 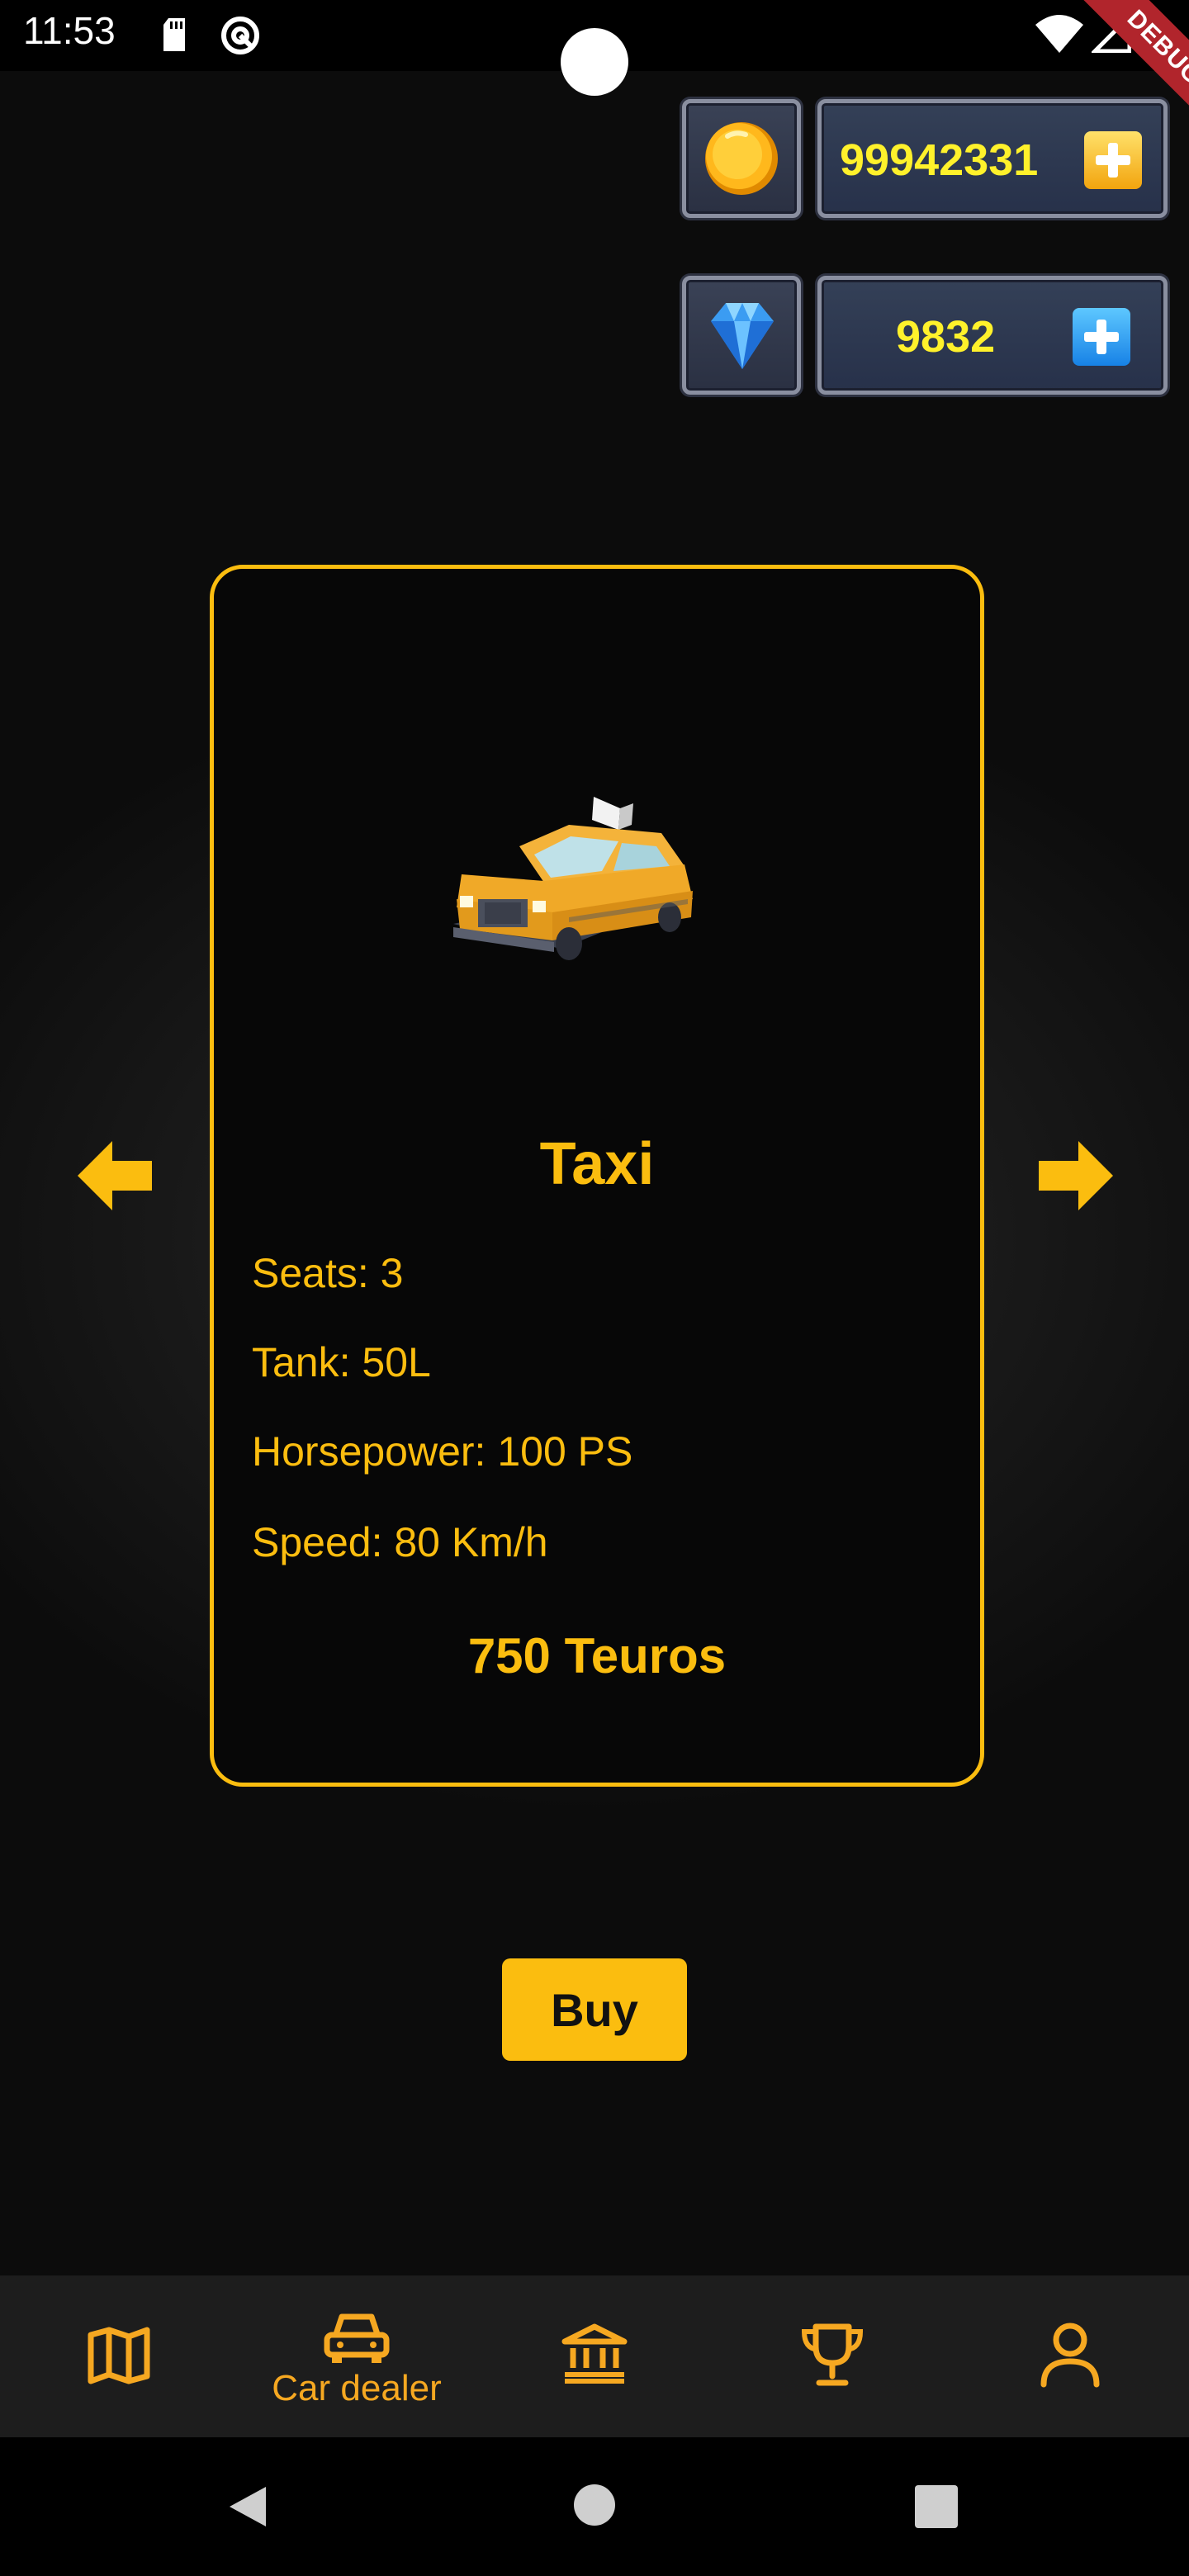 I want to click on spec-tank: Tank: 50L, so click(x=341, y=1362).